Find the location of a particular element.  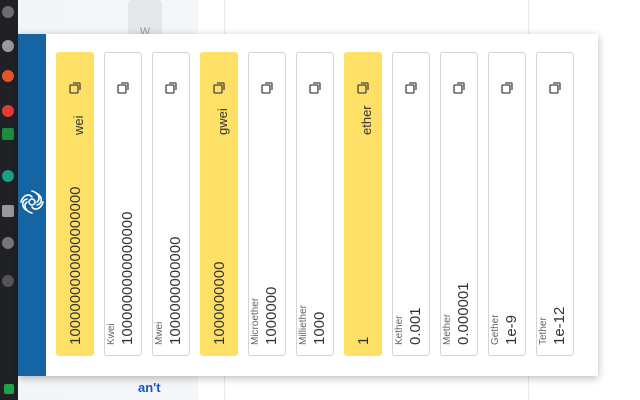

unit-value: 1000000000 is located at coordinates (219, 303).